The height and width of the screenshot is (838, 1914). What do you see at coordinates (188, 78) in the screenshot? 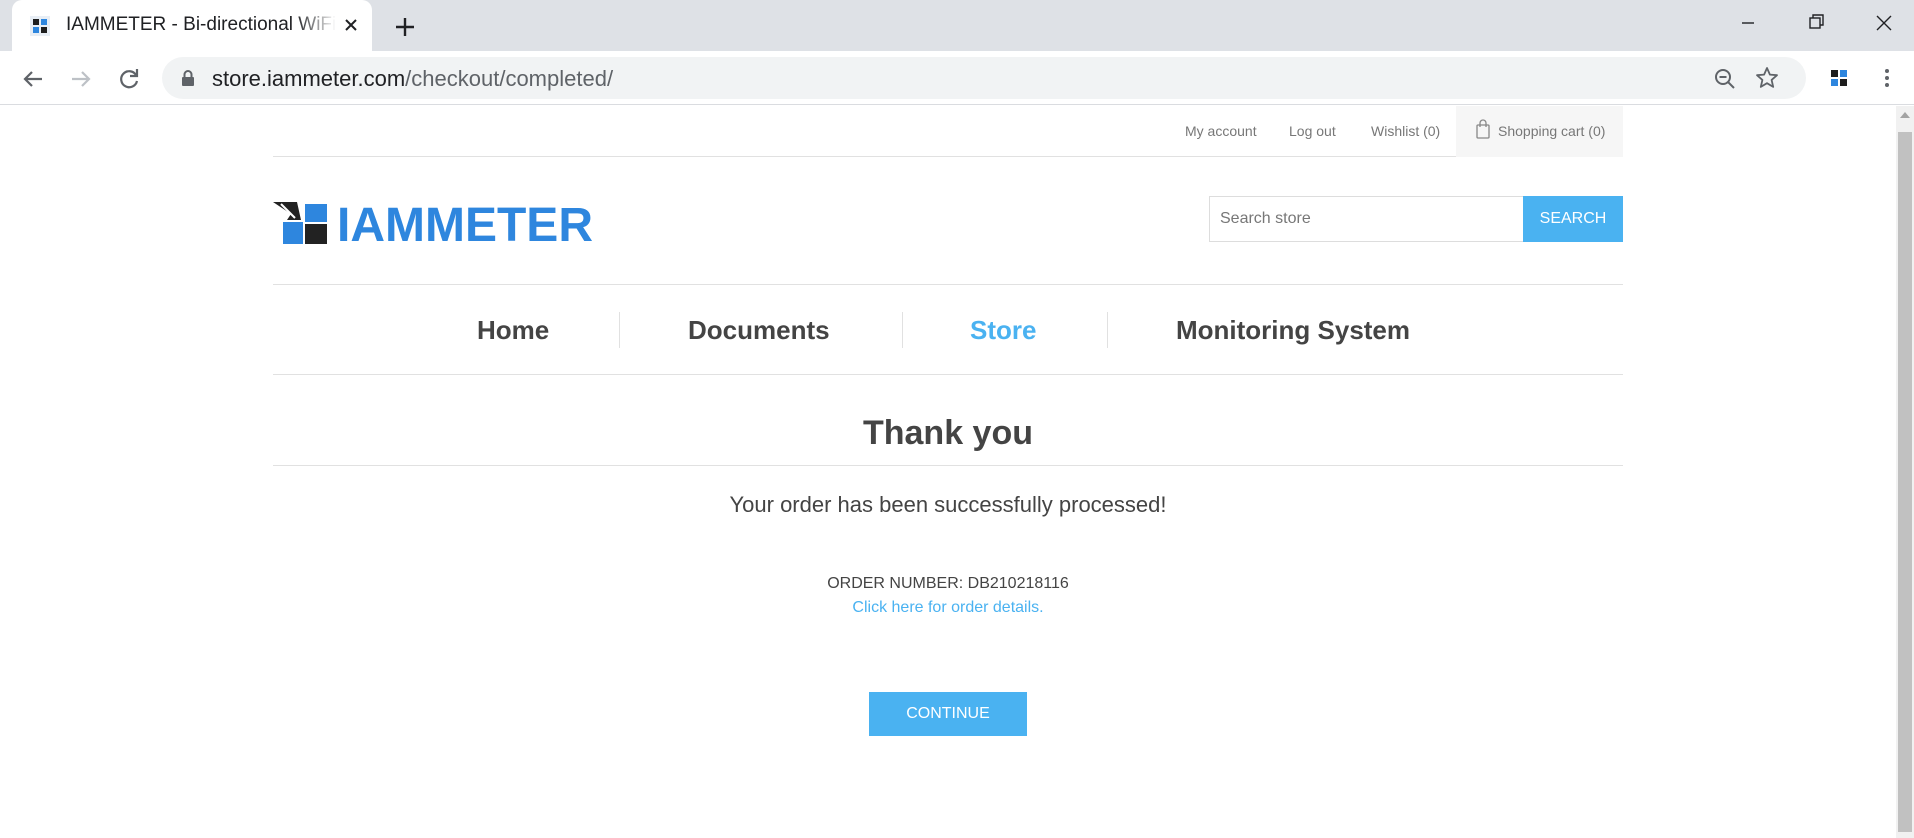
I see `lock-icon` at bounding box center [188, 78].